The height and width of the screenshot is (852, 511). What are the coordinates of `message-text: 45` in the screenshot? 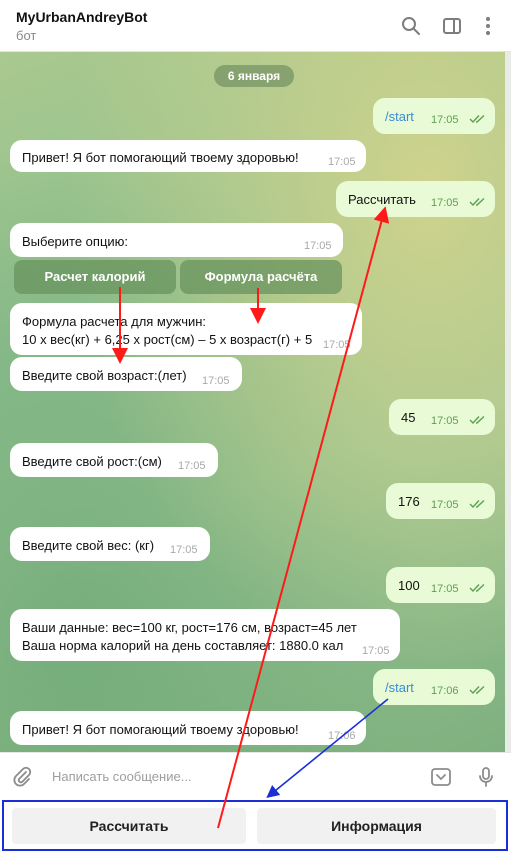 It's located at (408, 417).